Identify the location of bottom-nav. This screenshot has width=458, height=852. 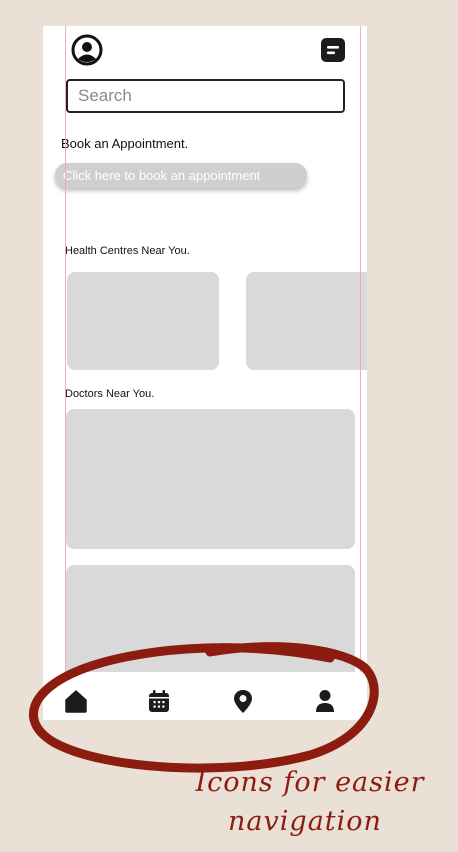
(205, 696).